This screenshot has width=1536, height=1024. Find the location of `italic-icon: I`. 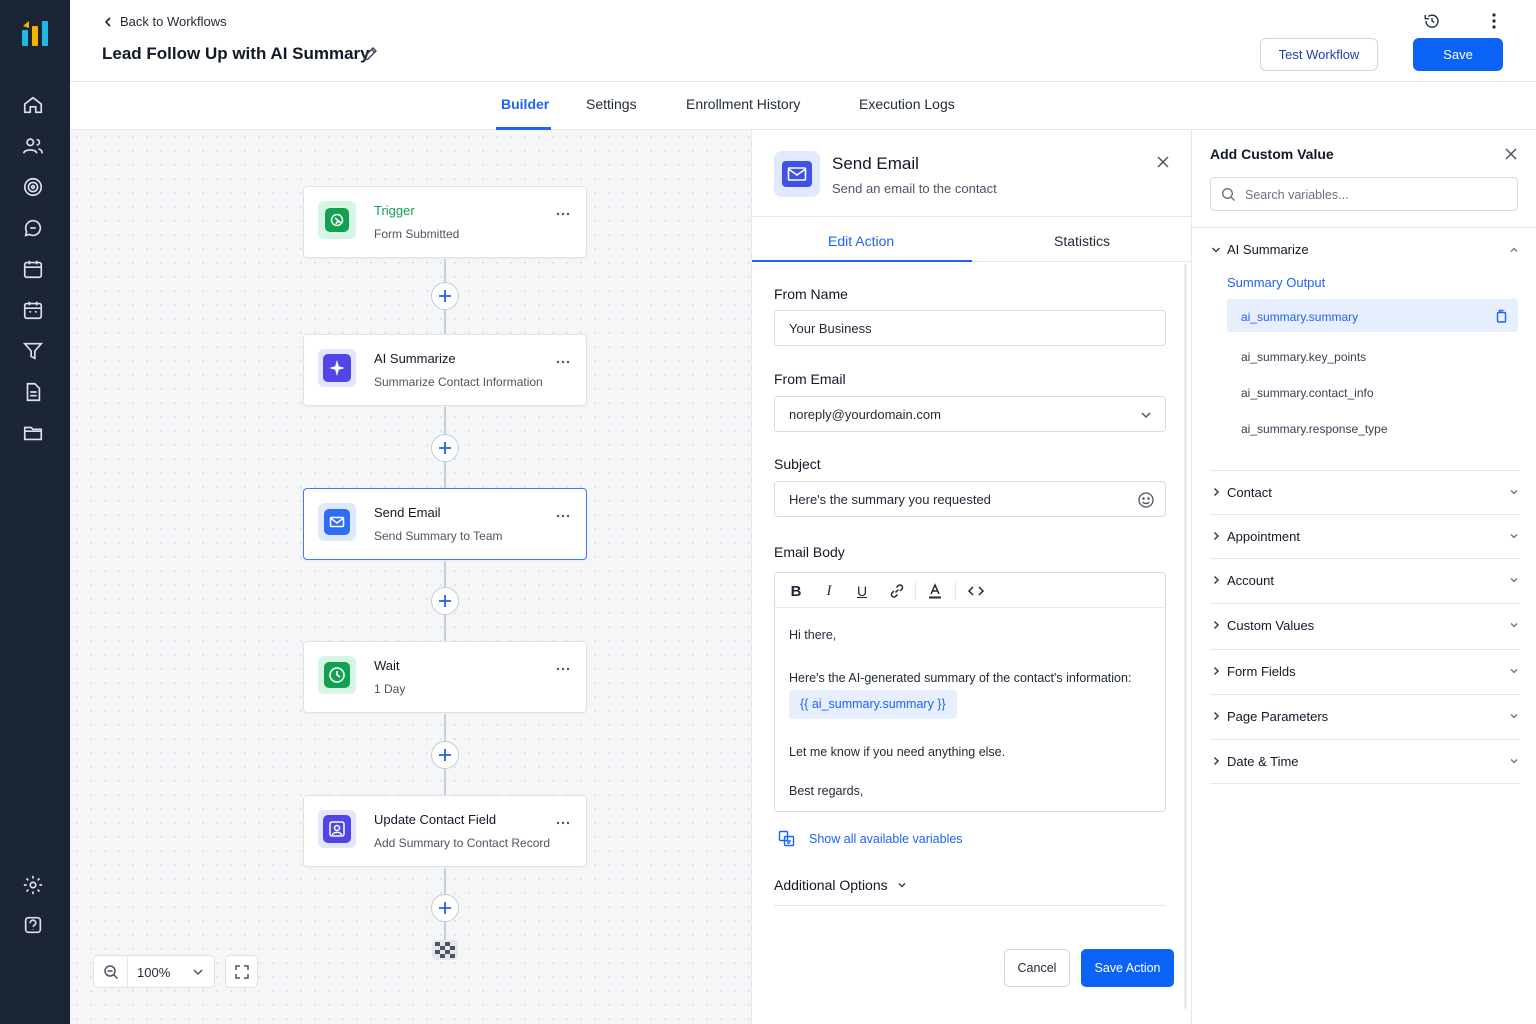

italic-icon: I is located at coordinates (829, 591).